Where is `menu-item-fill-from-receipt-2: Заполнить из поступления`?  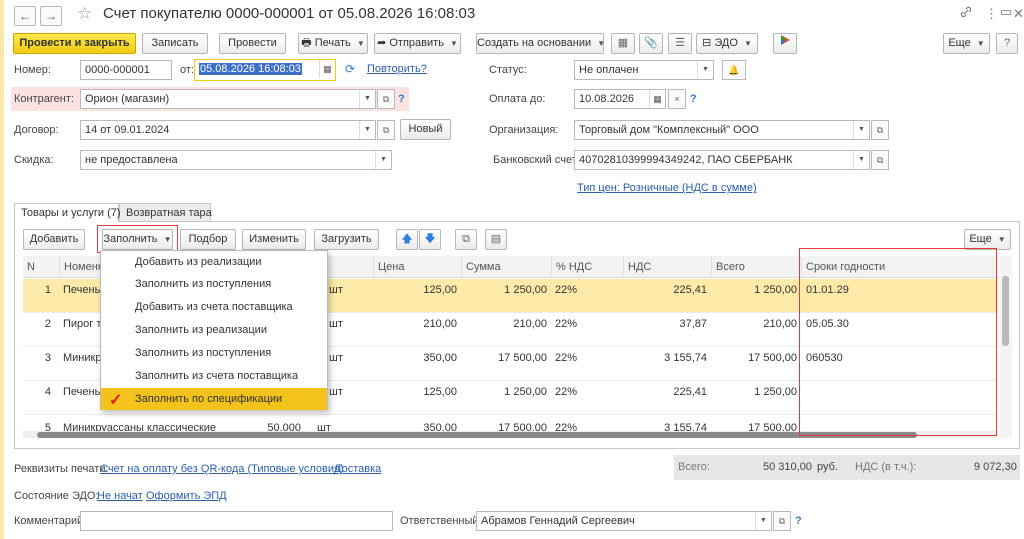
menu-item-fill-from-receipt-2: Заполнить из поступления is located at coordinates (214, 353).